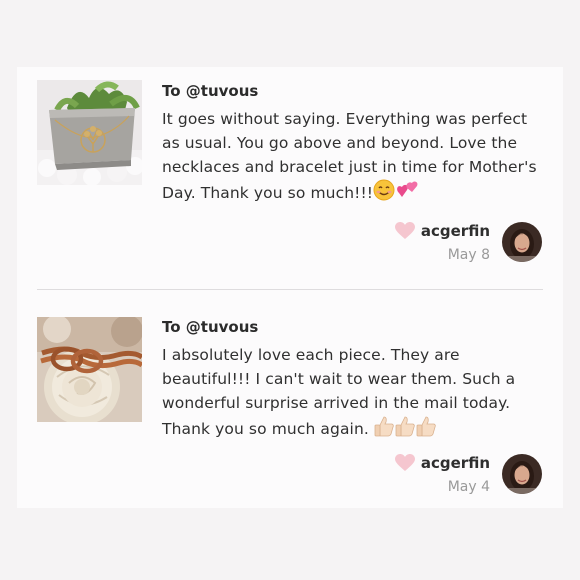  I want to click on review-date: May 8, so click(468, 255).